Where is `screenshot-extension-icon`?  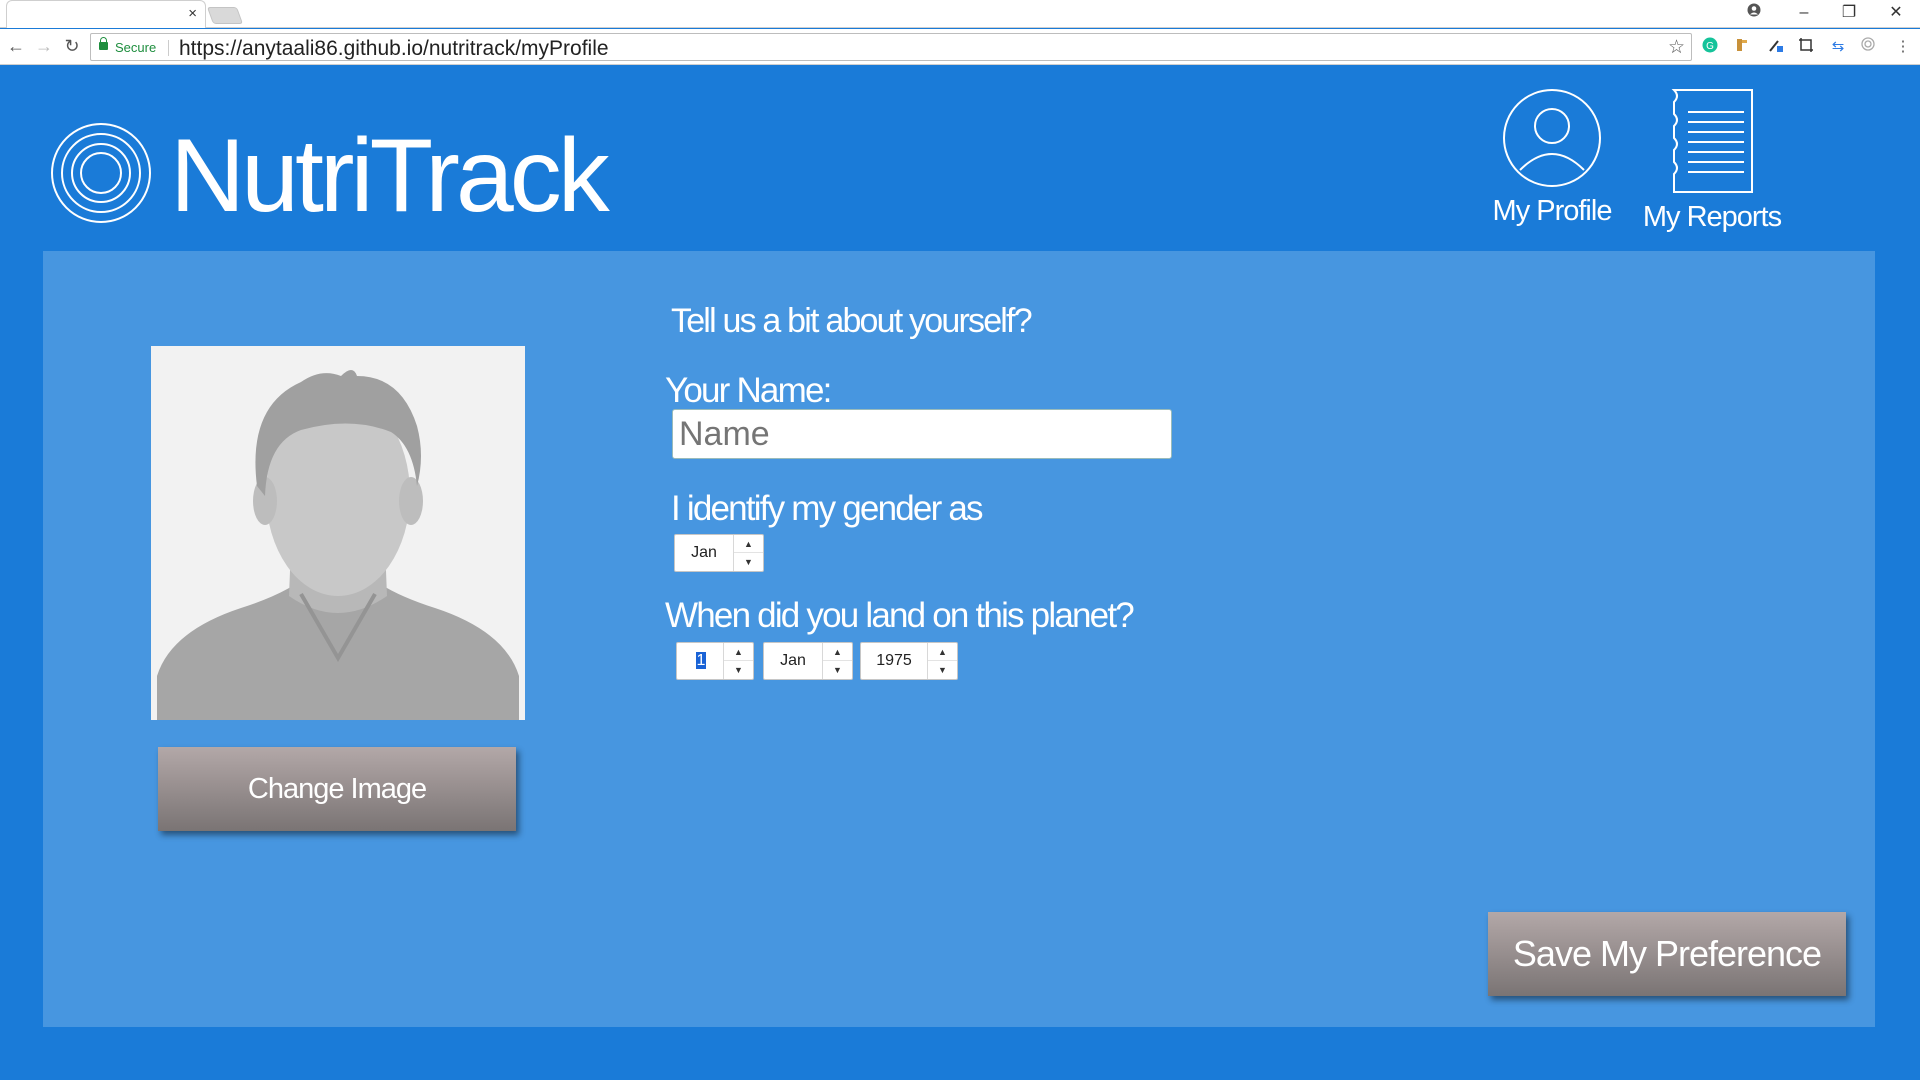
screenshot-extension-icon is located at coordinates (1806, 47).